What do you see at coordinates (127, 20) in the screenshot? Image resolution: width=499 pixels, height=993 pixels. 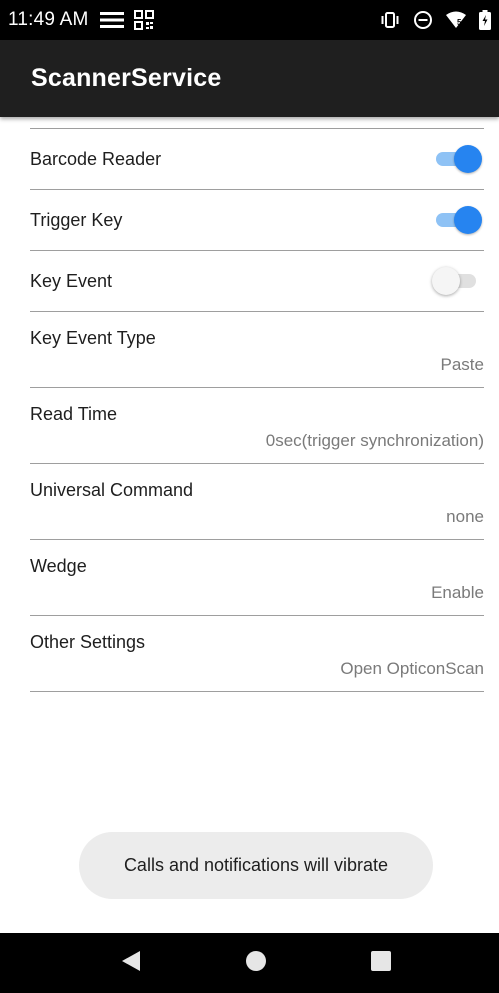 I see `status-left-icons` at bounding box center [127, 20].